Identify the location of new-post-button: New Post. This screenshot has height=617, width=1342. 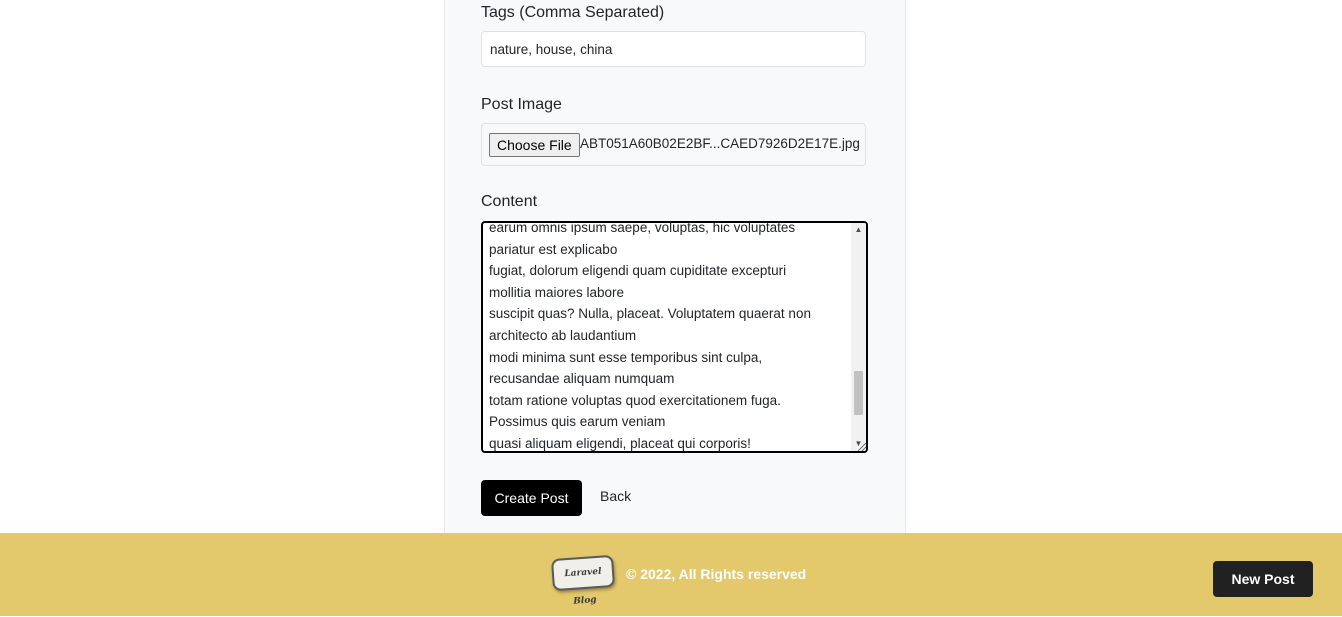
(1263, 579).